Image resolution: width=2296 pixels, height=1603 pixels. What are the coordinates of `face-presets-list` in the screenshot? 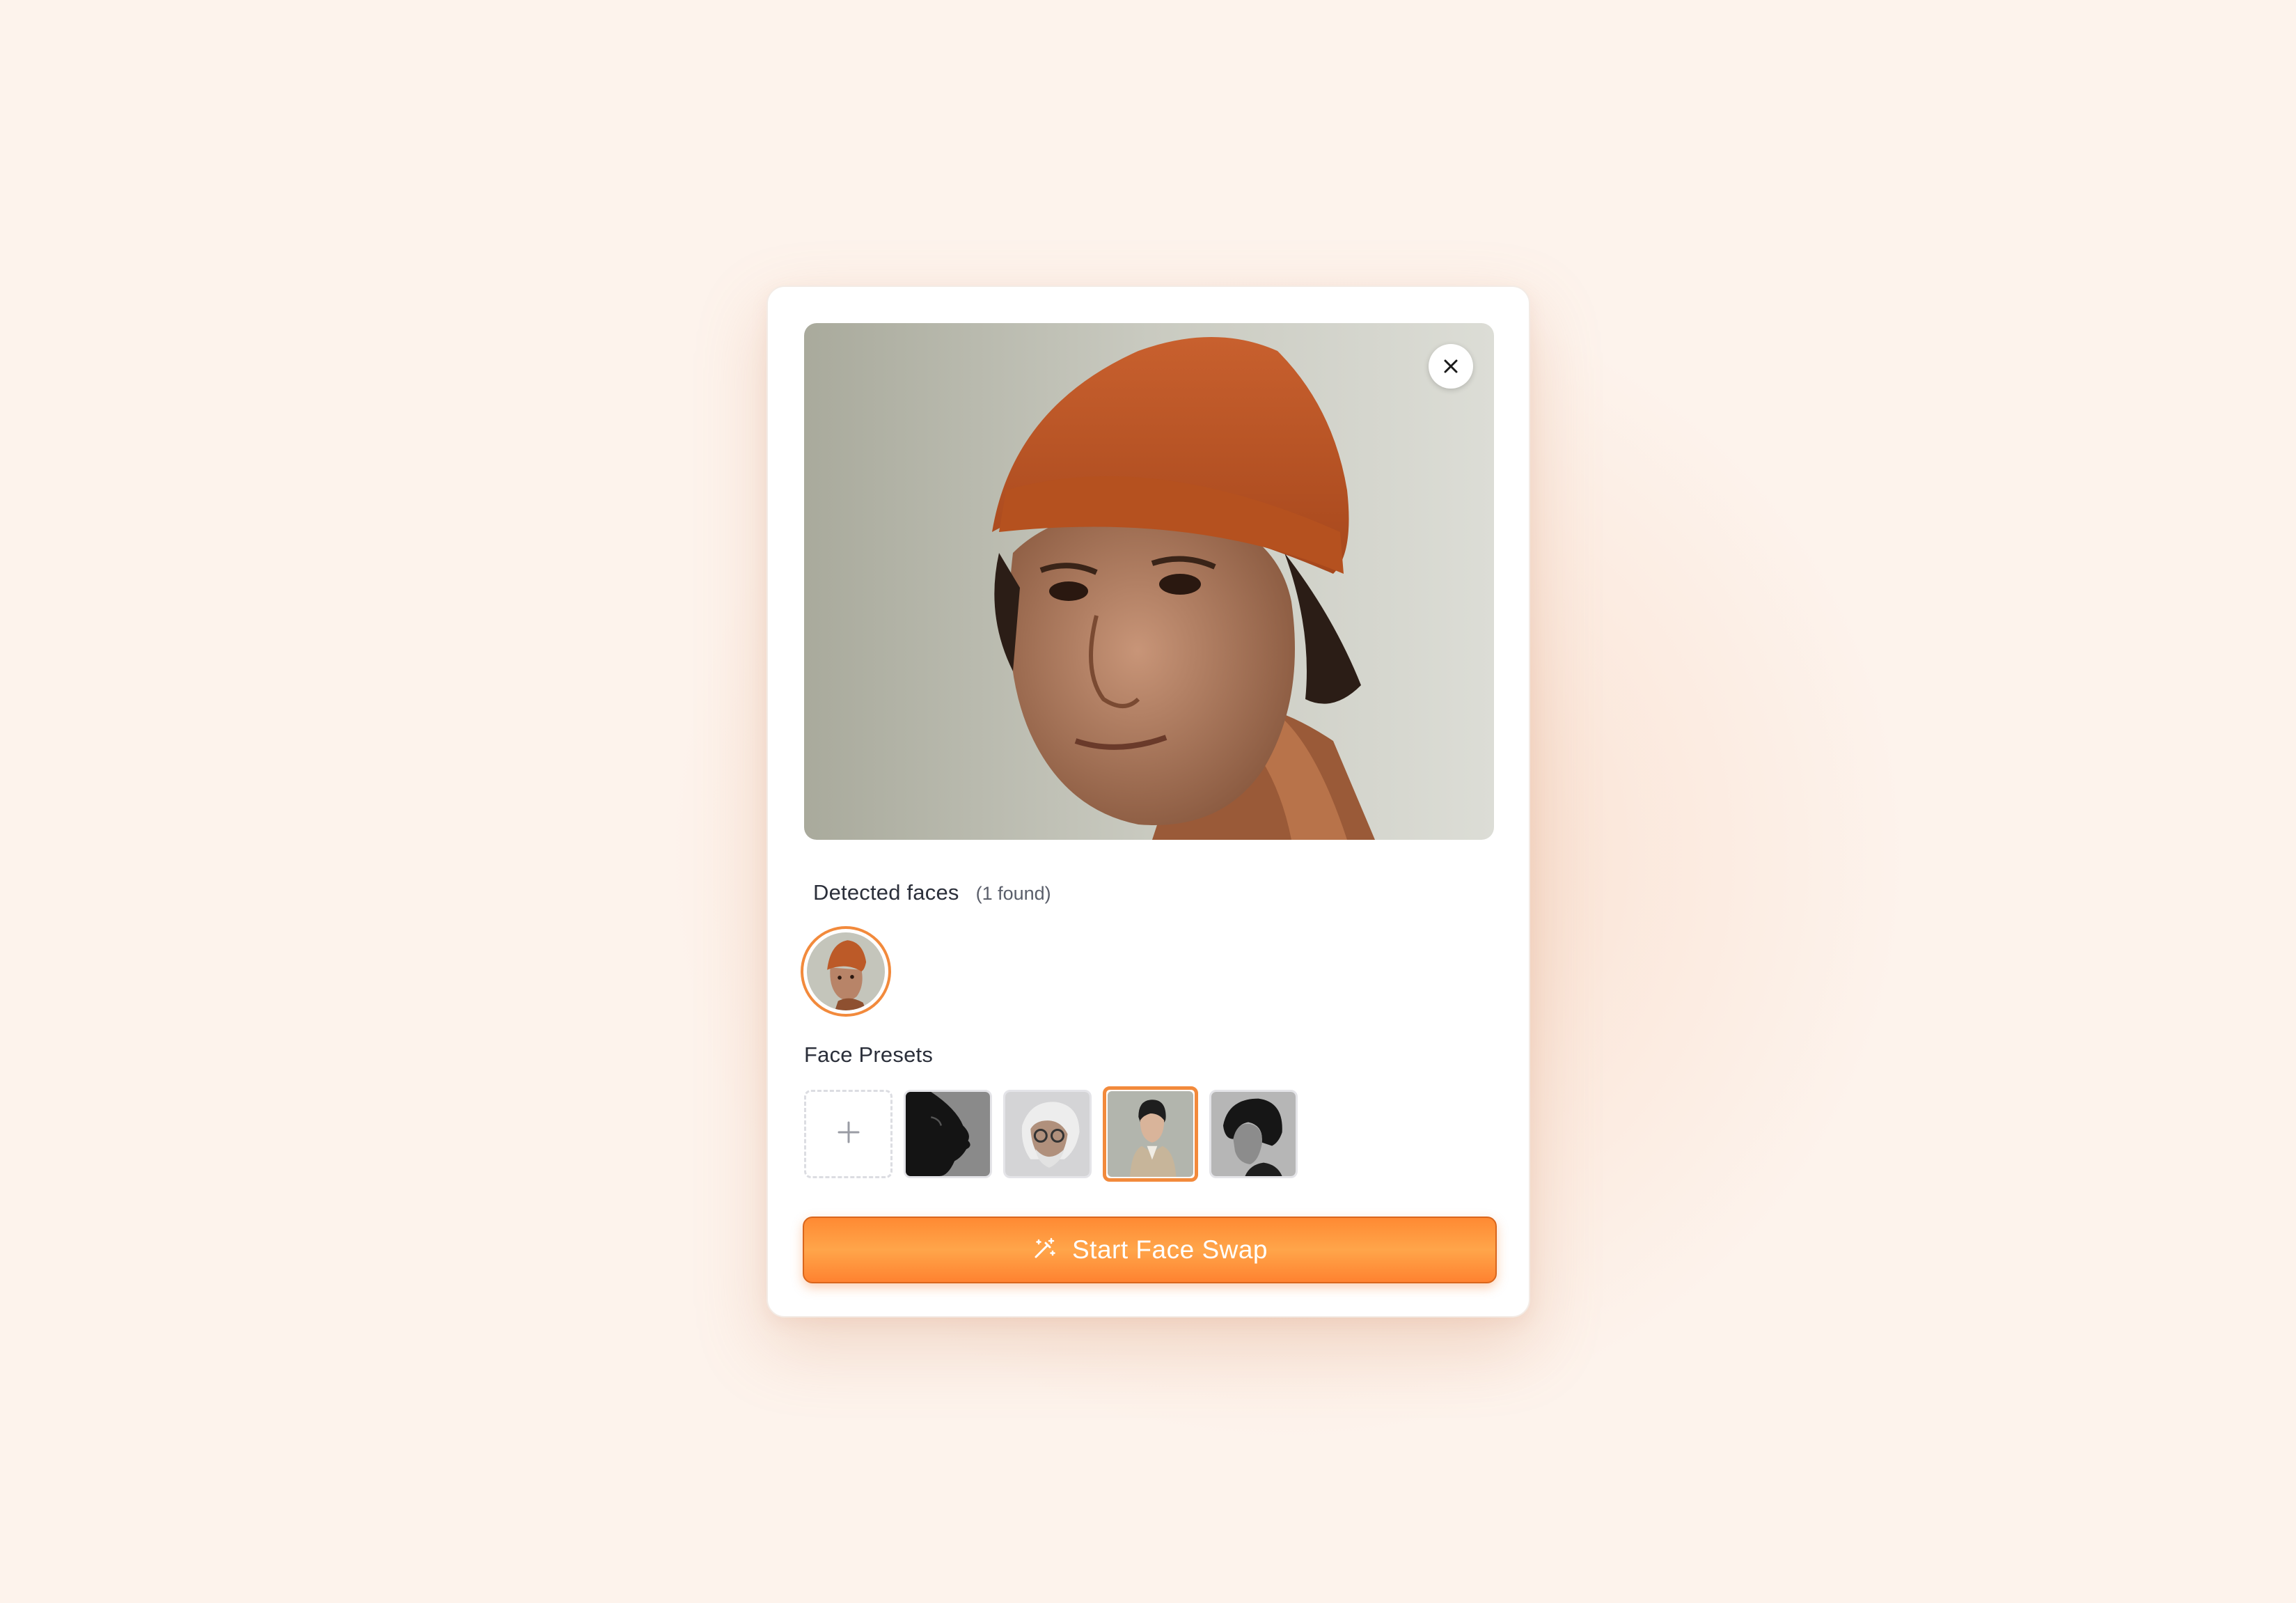 It's located at (1051, 1134).